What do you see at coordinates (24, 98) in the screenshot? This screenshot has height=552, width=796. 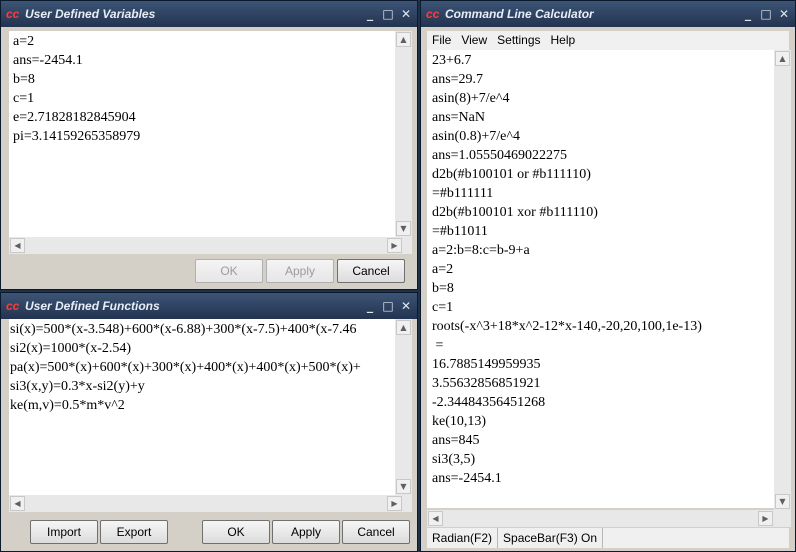 I see `variable-line: c=1` at bounding box center [24, 98].